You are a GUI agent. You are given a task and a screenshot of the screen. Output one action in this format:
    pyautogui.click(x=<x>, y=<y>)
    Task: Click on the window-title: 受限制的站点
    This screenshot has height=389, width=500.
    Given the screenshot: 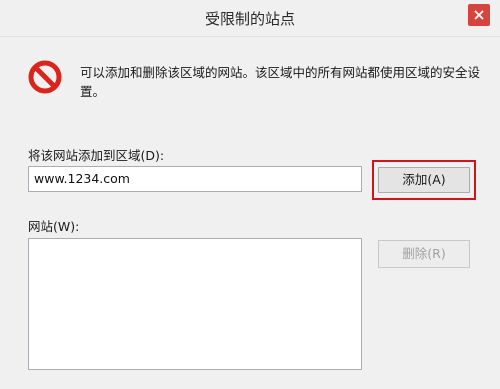 What is the action you would take?
    pyautogui.click(x=249, y=19)
    